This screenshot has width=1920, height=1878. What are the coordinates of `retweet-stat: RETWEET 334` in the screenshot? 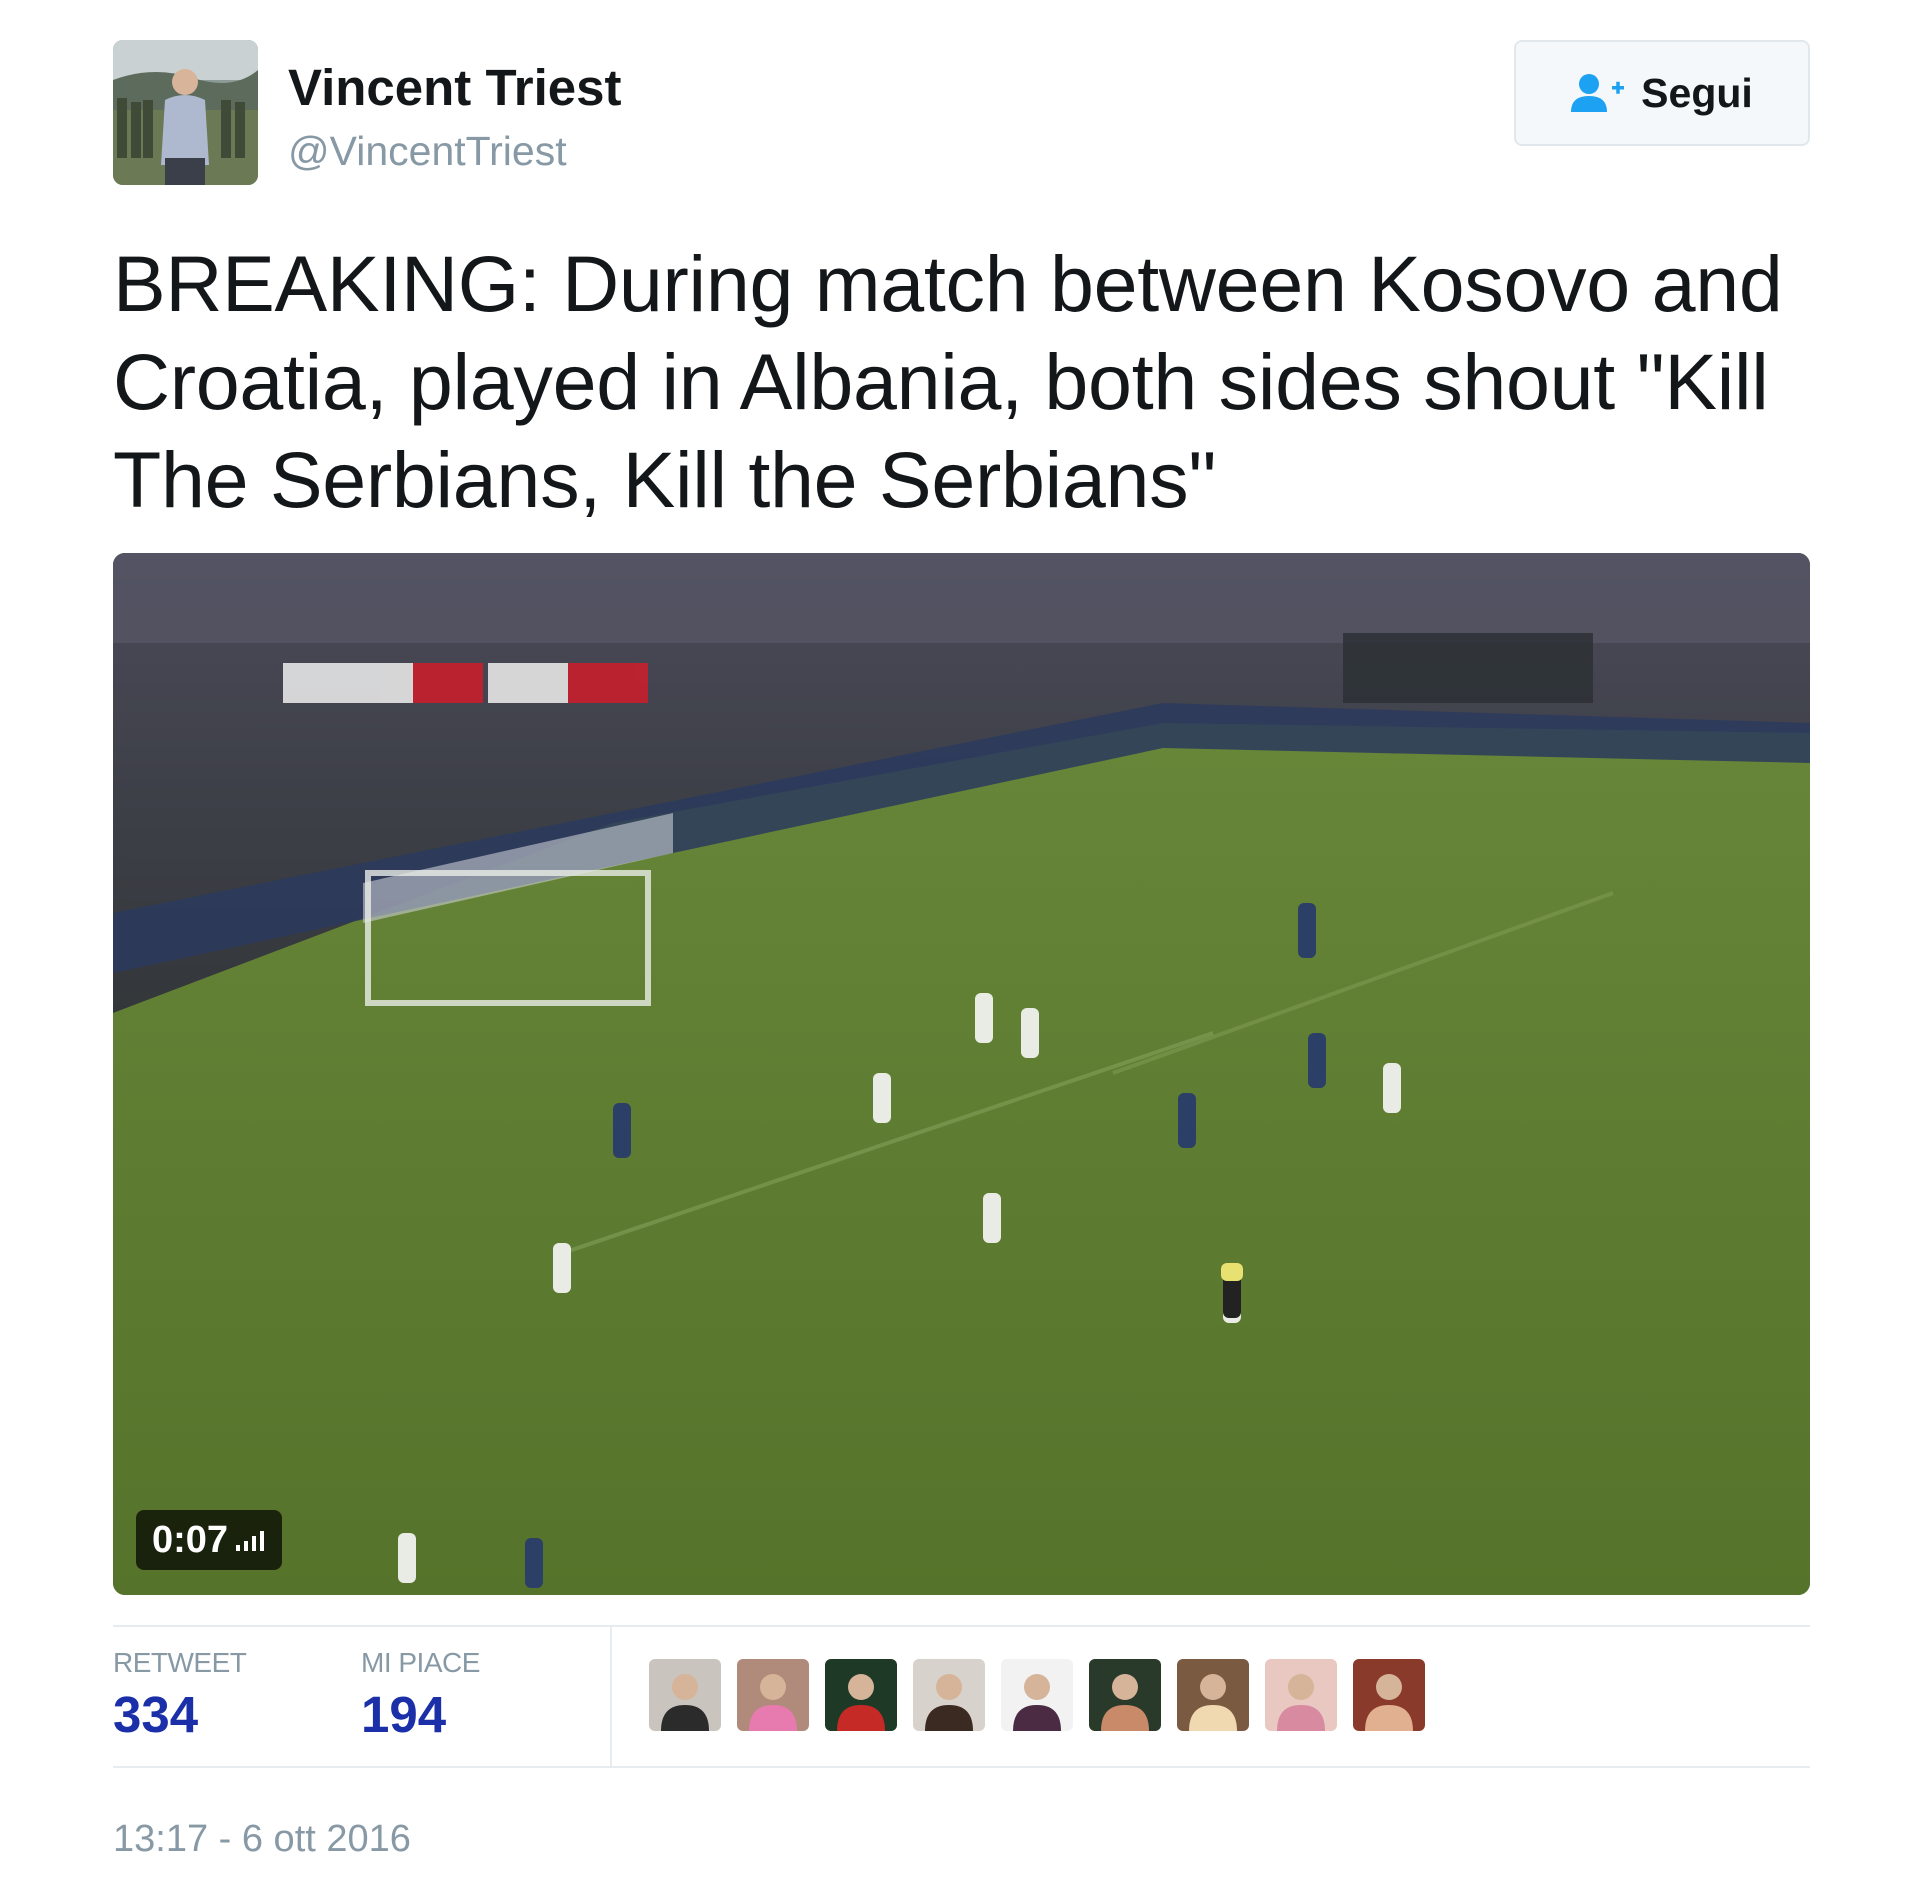 It's located at (180, 1695).